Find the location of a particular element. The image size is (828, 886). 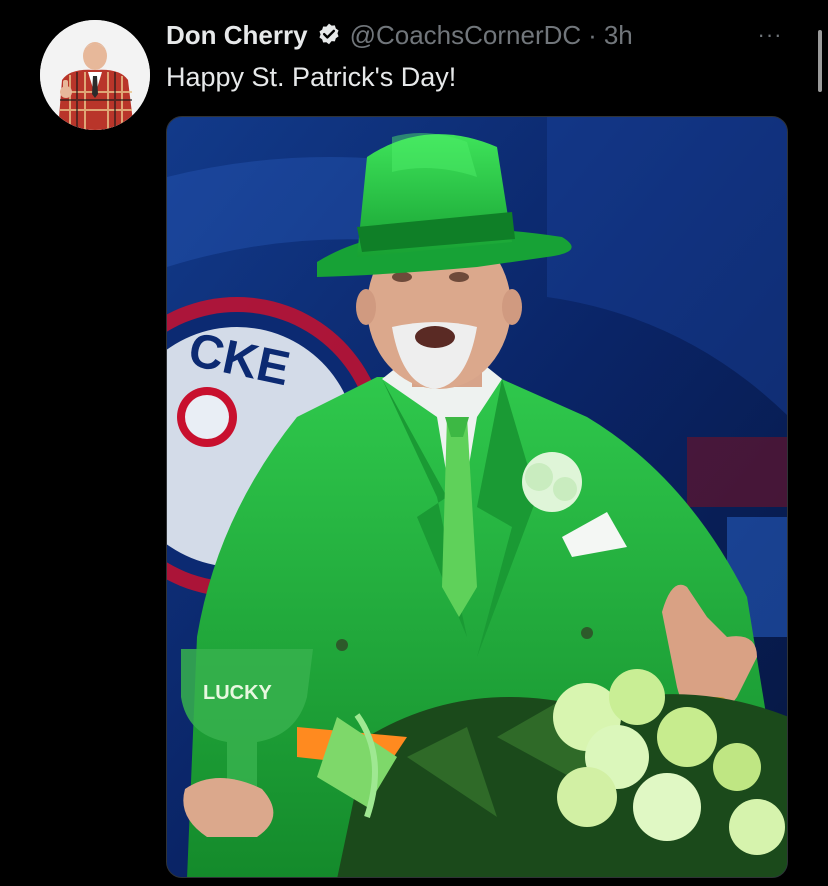

author-name: Don Cherry is located at coordinates (237, 35).